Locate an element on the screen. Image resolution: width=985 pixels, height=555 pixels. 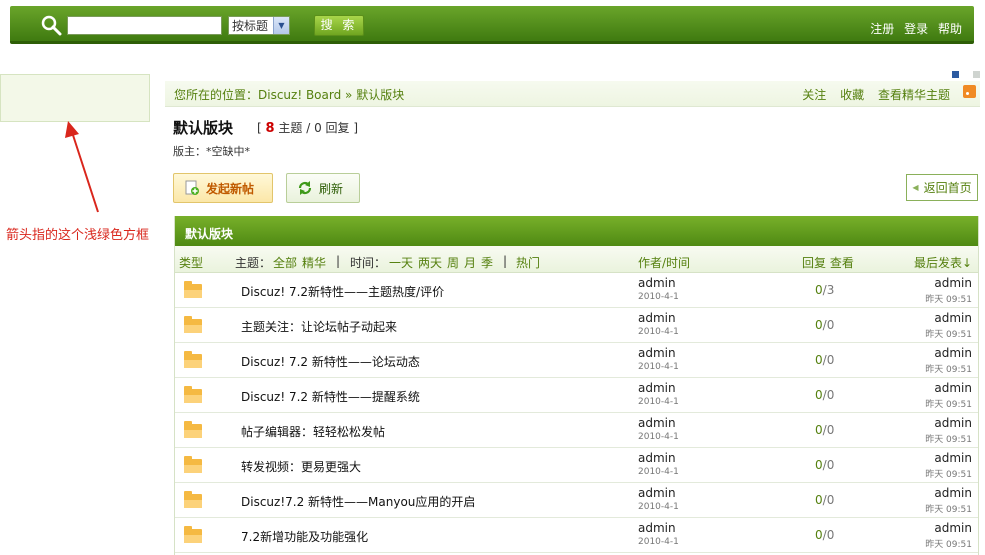
stats-suffix: 主题 / 0 回复 ] is located at coordinates (318, 128).